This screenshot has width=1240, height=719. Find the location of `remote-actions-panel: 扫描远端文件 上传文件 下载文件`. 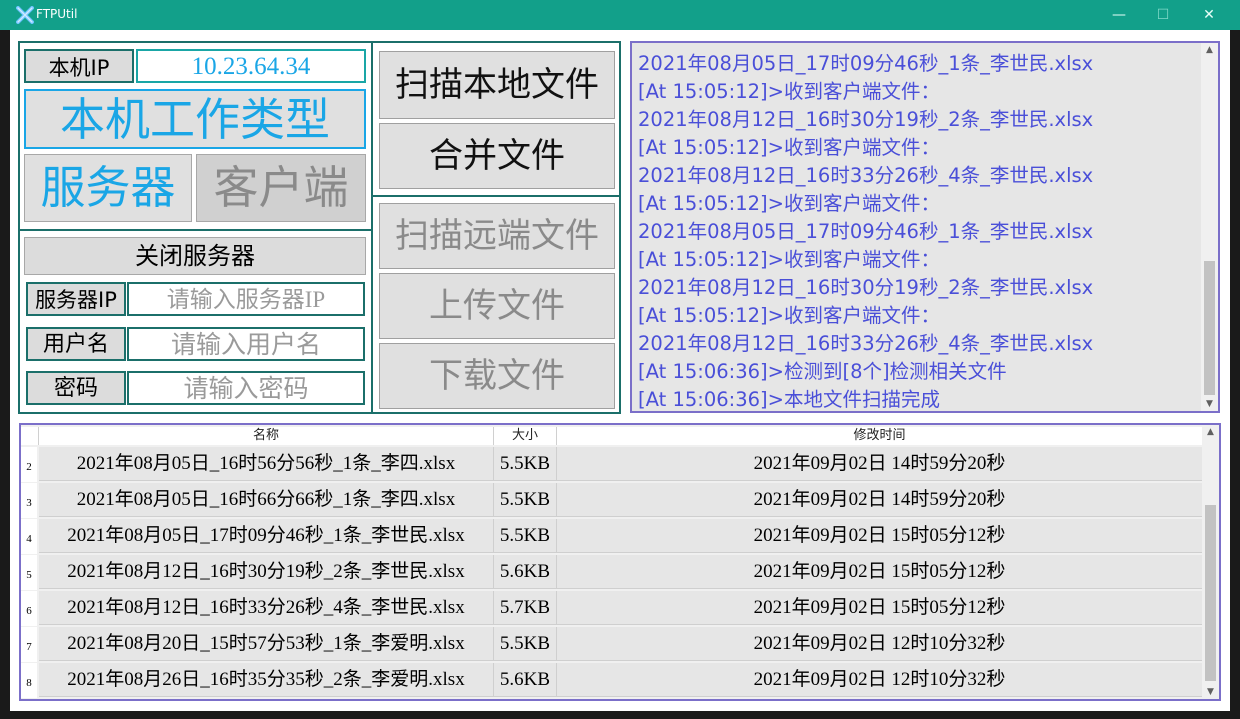

remote-actions-panel: 扫描远端文件 上传文件 下载文件 is located at coordinates (496, 304).